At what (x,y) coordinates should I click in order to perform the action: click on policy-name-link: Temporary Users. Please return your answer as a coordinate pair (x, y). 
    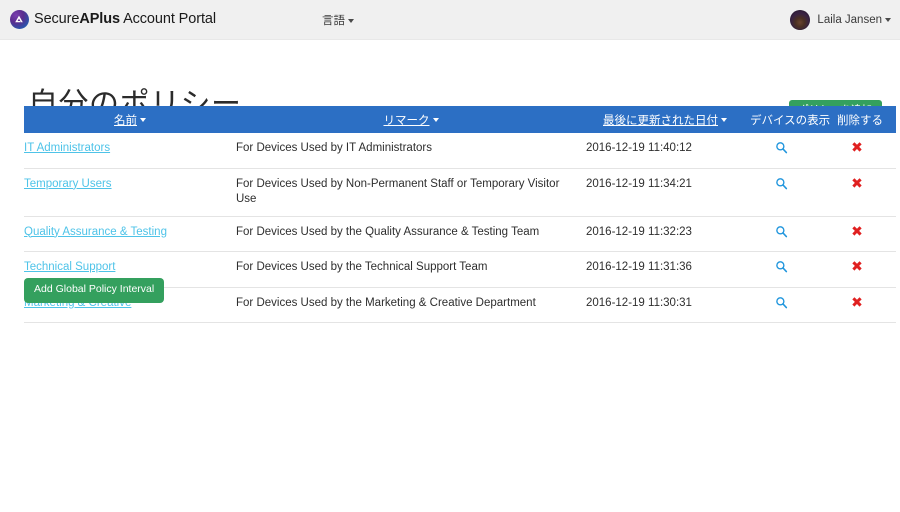
    Looking at the image, I should click on (68, 184).